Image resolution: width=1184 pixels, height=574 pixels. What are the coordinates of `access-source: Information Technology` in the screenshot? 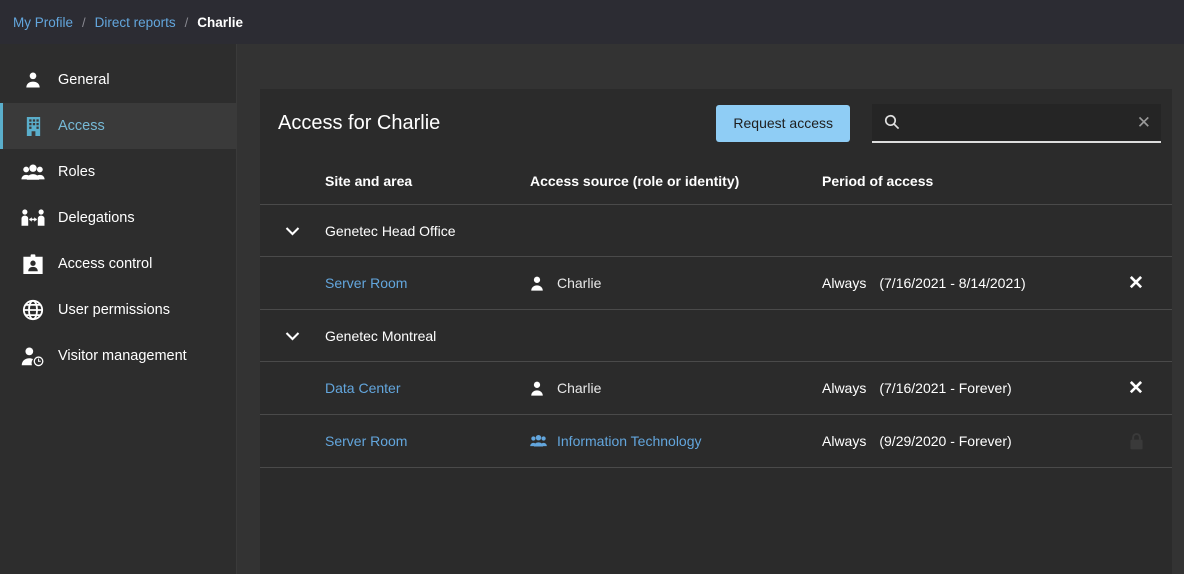 It's located at (676, 441).